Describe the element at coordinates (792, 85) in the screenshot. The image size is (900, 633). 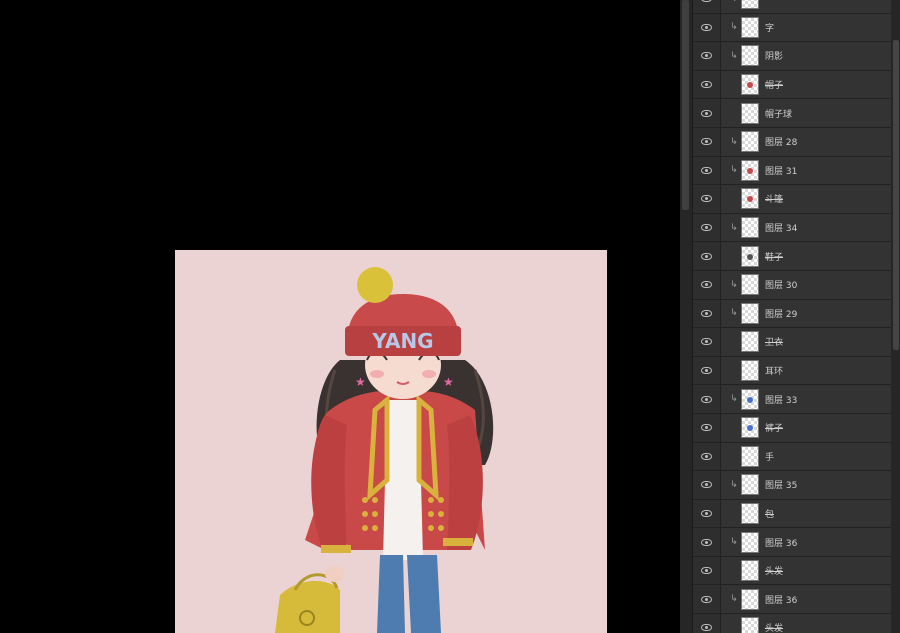
I see `layer-row: 帽子` at that location.